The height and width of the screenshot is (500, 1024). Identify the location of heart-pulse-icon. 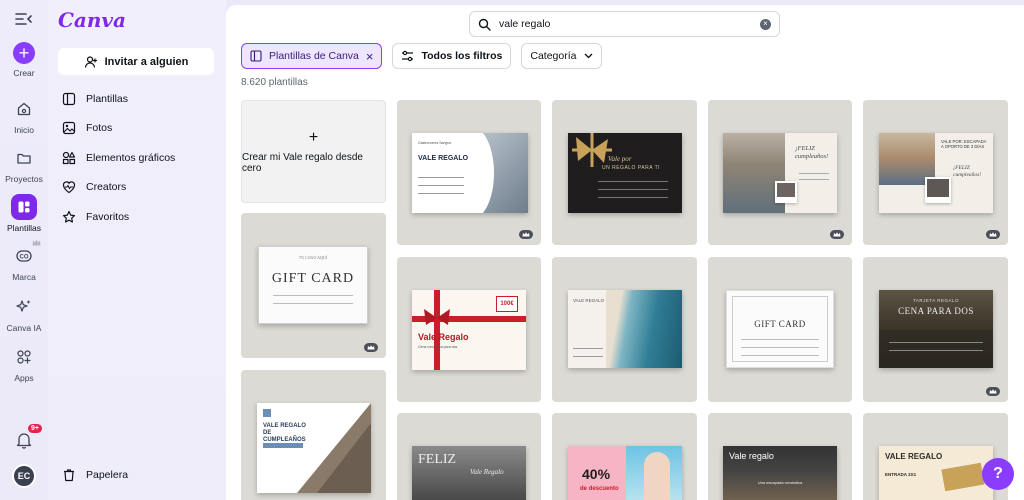
(69, 187).